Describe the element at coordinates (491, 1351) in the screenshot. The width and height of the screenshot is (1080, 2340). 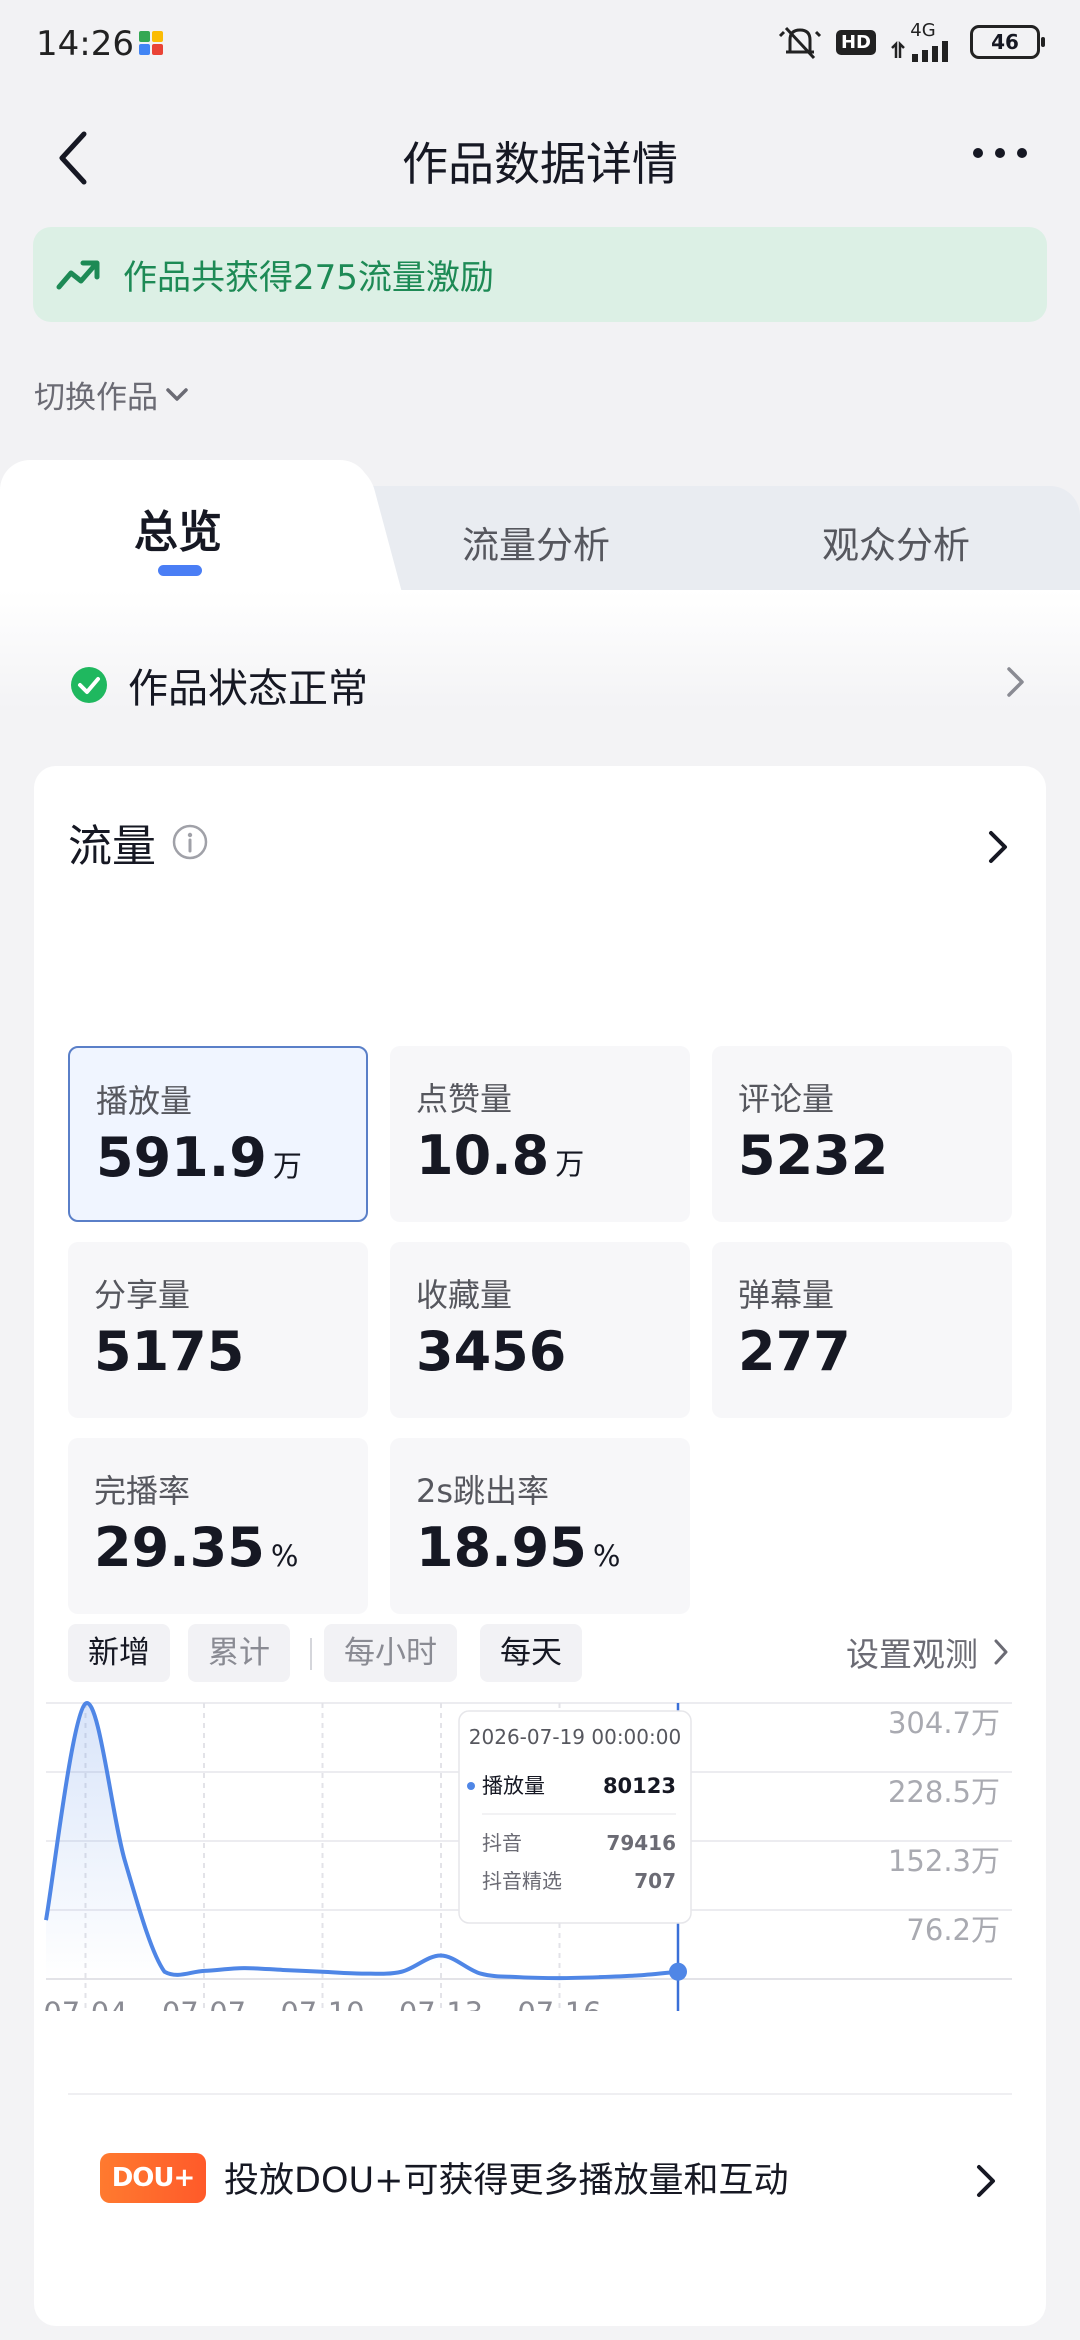
I see `metric-value: 3456` at that location.